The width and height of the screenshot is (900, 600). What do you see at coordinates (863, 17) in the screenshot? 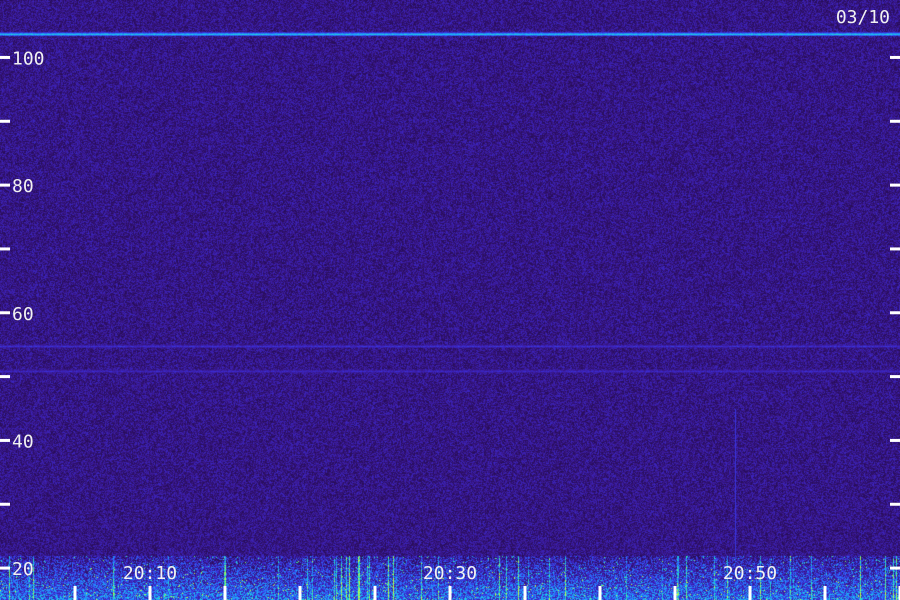
I see `date-label: 03/10` at bounding box center [863, 17].